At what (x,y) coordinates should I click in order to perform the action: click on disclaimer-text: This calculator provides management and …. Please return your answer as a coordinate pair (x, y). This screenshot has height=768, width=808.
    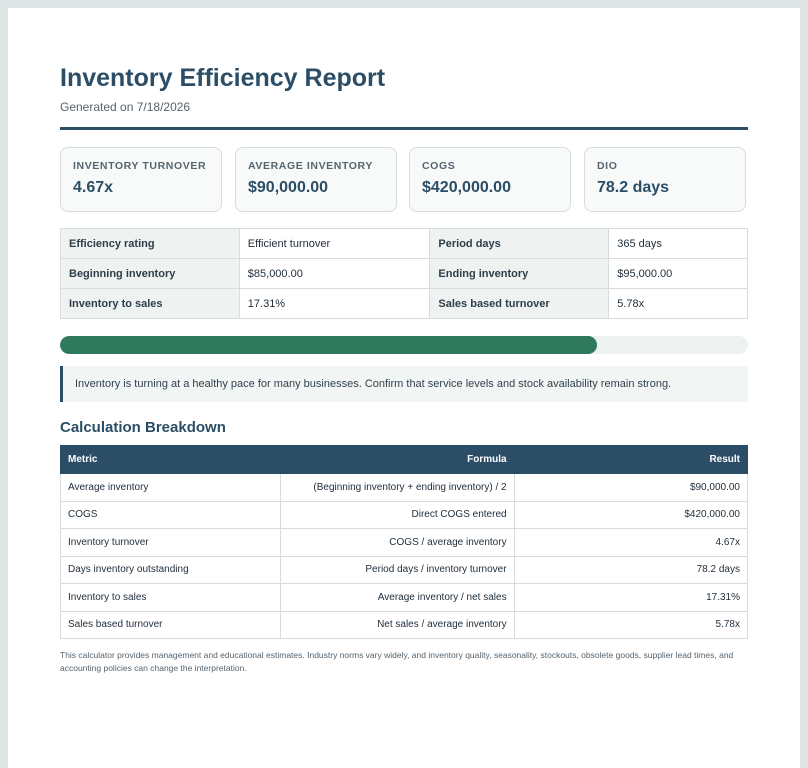
    Looking at the image, I should click on (397, 661).